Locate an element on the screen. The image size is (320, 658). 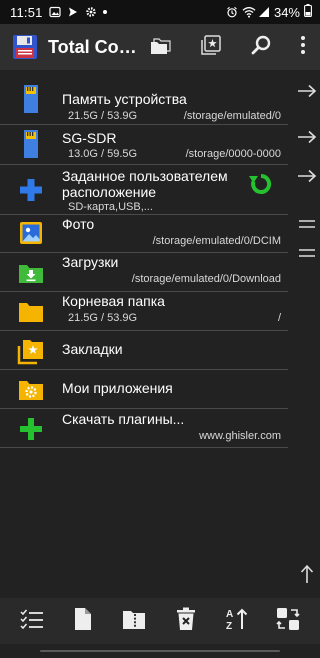
delete-icon is located at coordinates (186, 621).